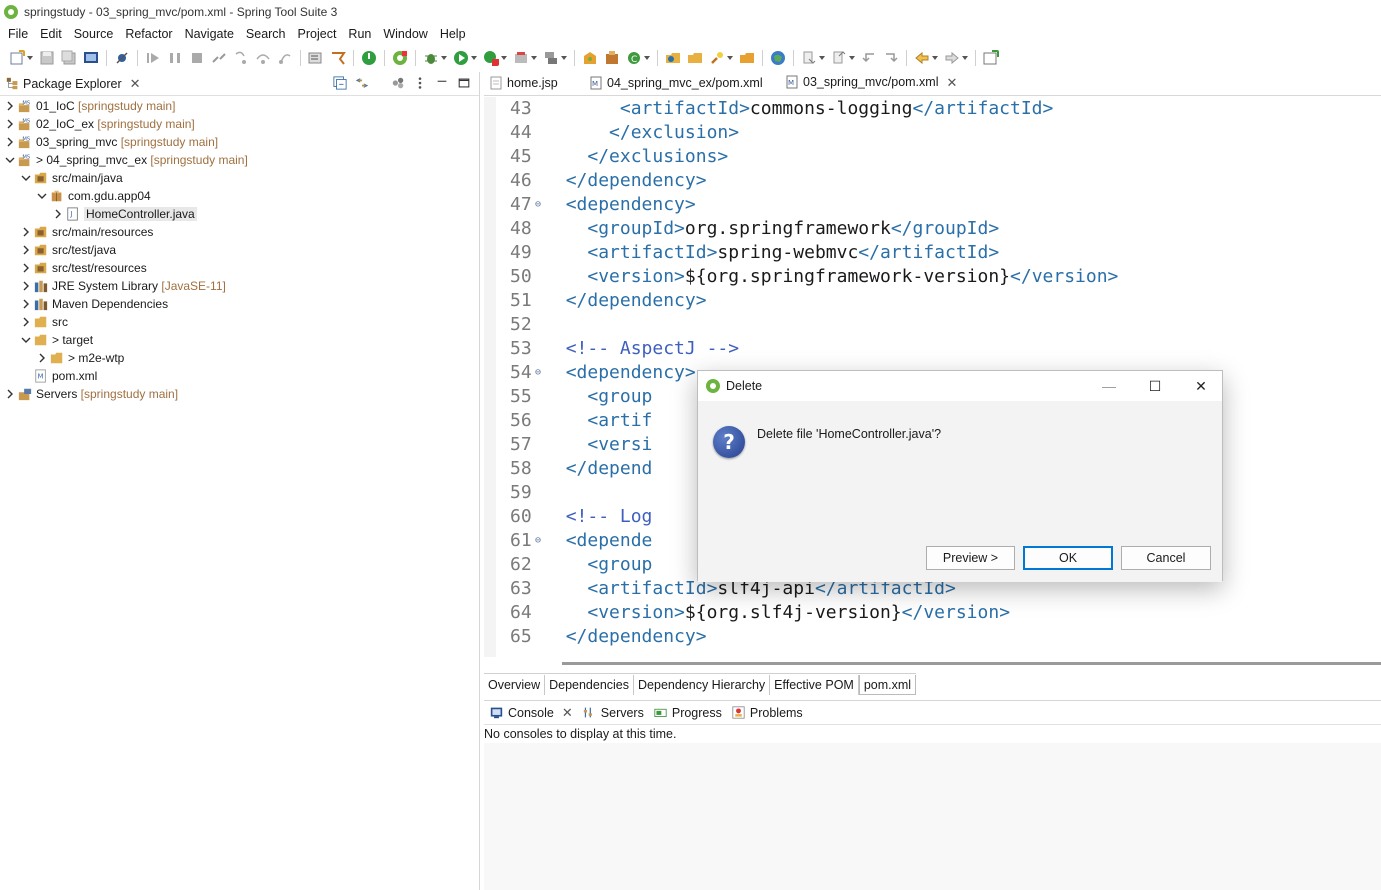 The height and width of the screenshot is (890, 1381). I want to click on disconnect-icon, so click(219, 58).